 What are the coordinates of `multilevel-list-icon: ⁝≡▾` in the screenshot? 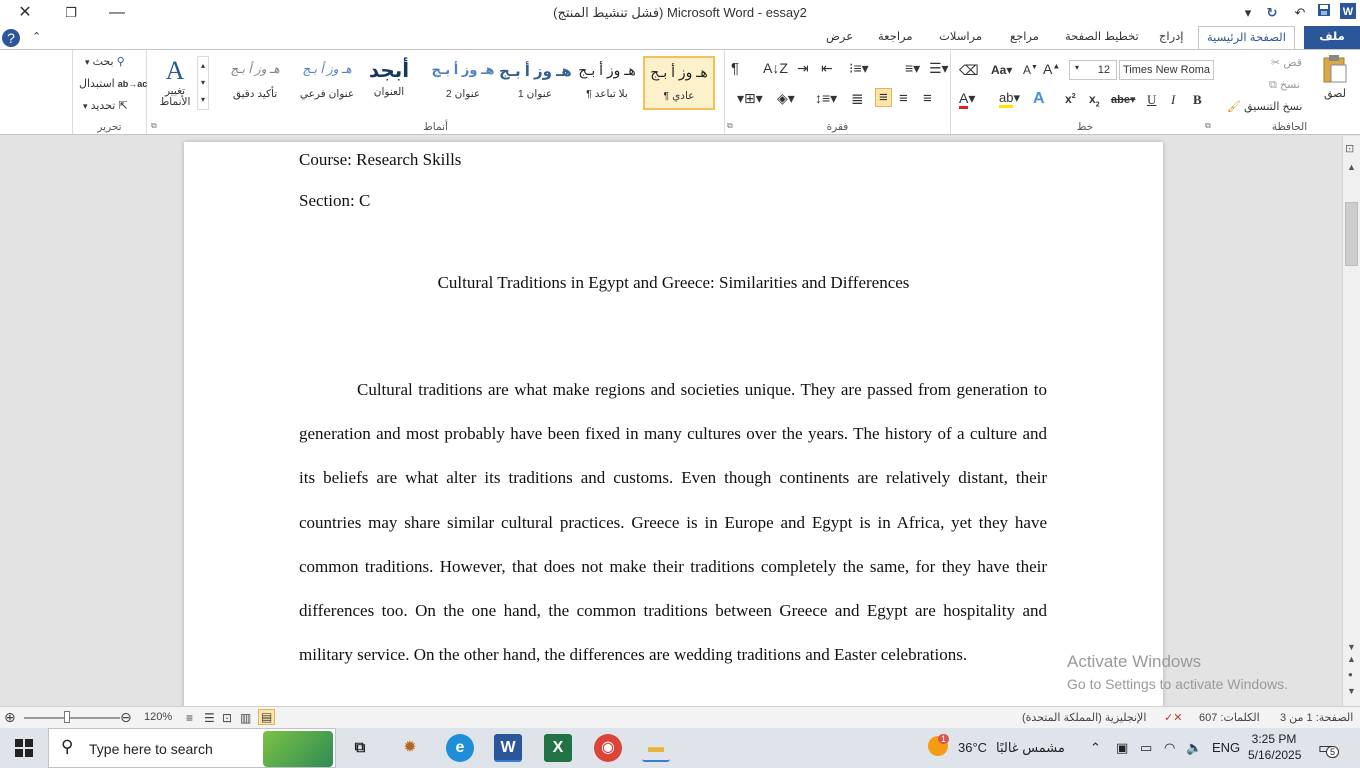 It's located at (859, 68).